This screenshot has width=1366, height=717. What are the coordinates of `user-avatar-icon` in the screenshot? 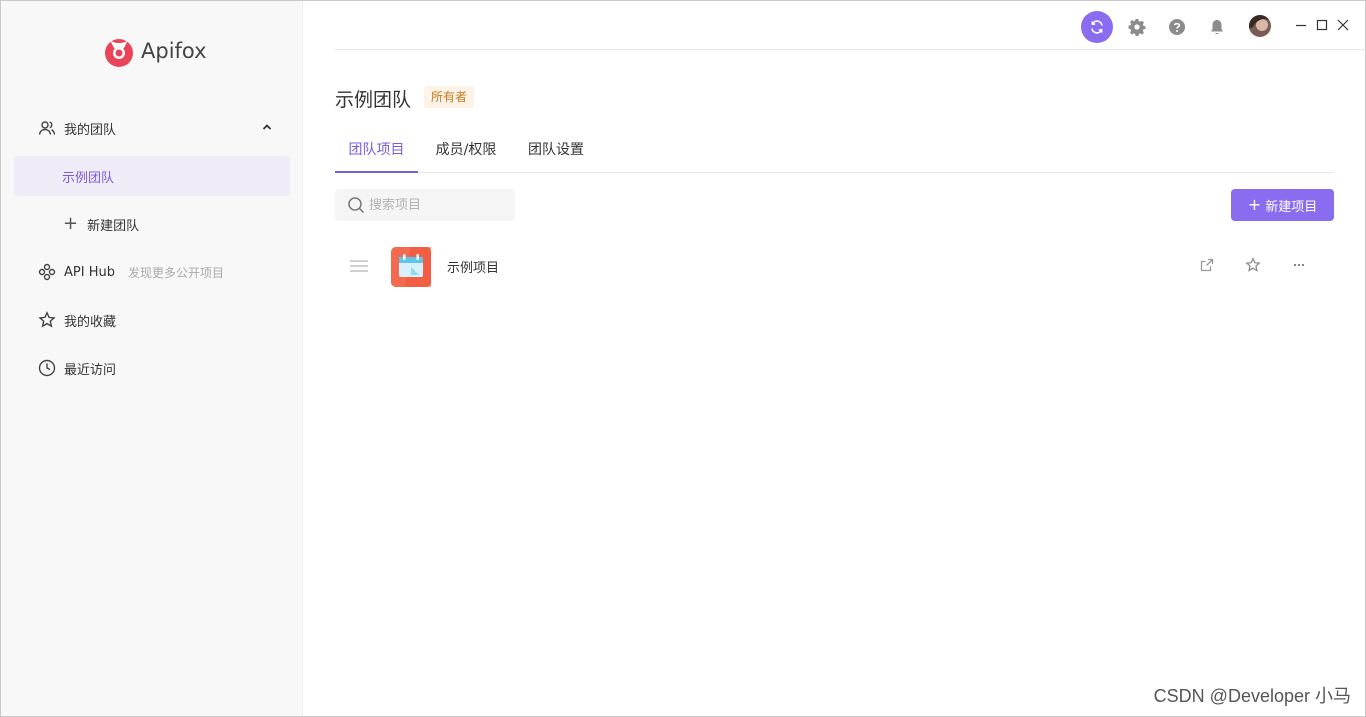 It's located at (1260, 26).